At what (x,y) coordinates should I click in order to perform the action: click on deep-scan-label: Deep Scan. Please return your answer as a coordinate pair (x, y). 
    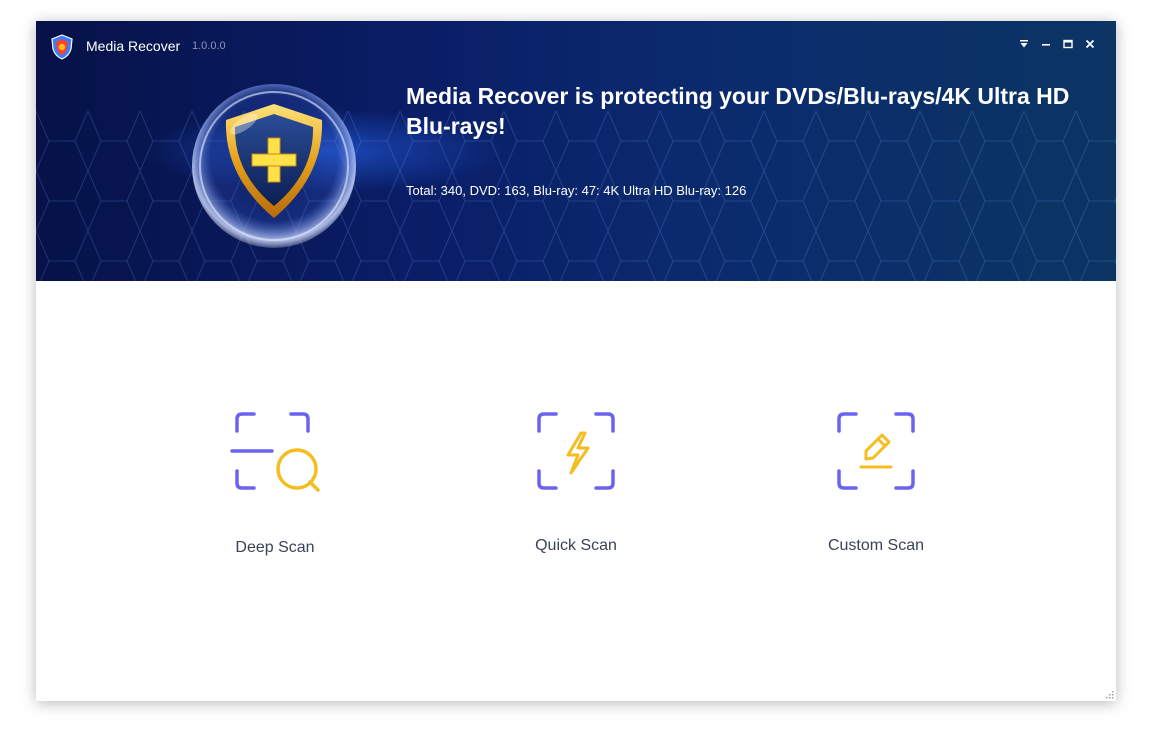
    Looking at the image, I should click on (275, 547).